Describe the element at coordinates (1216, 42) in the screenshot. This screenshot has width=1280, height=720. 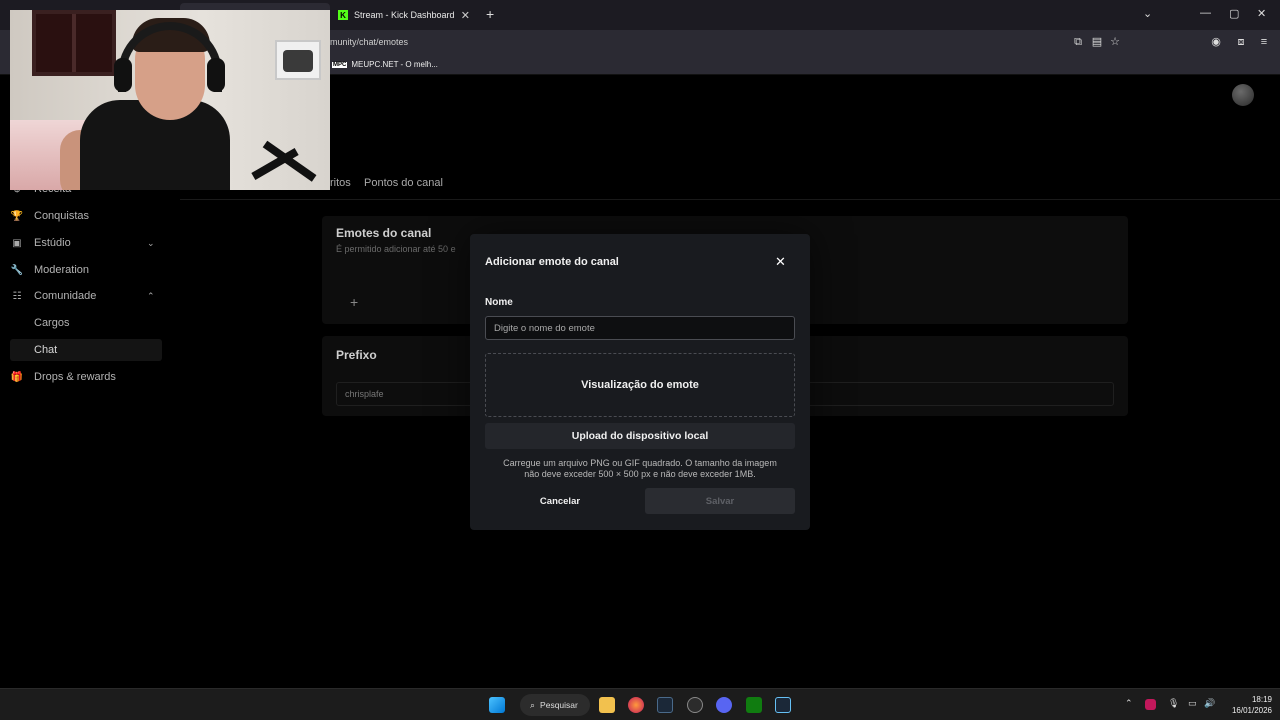
I see `account-icon: ◉` at that location.